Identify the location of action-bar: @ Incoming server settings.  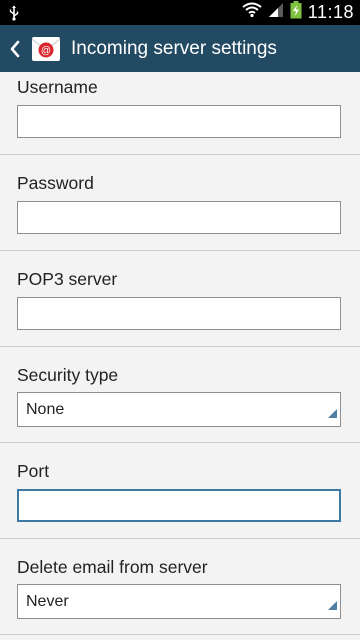
(180, 48).